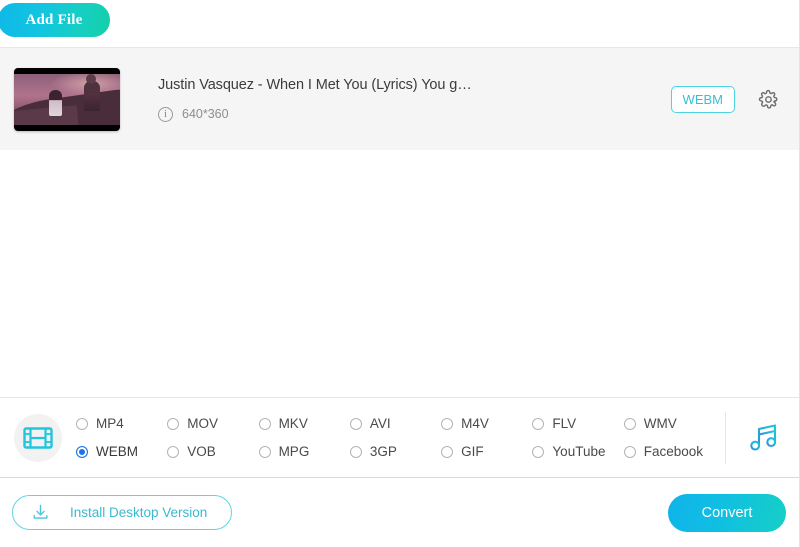  I want to click on tab-video, so click(38, 437).